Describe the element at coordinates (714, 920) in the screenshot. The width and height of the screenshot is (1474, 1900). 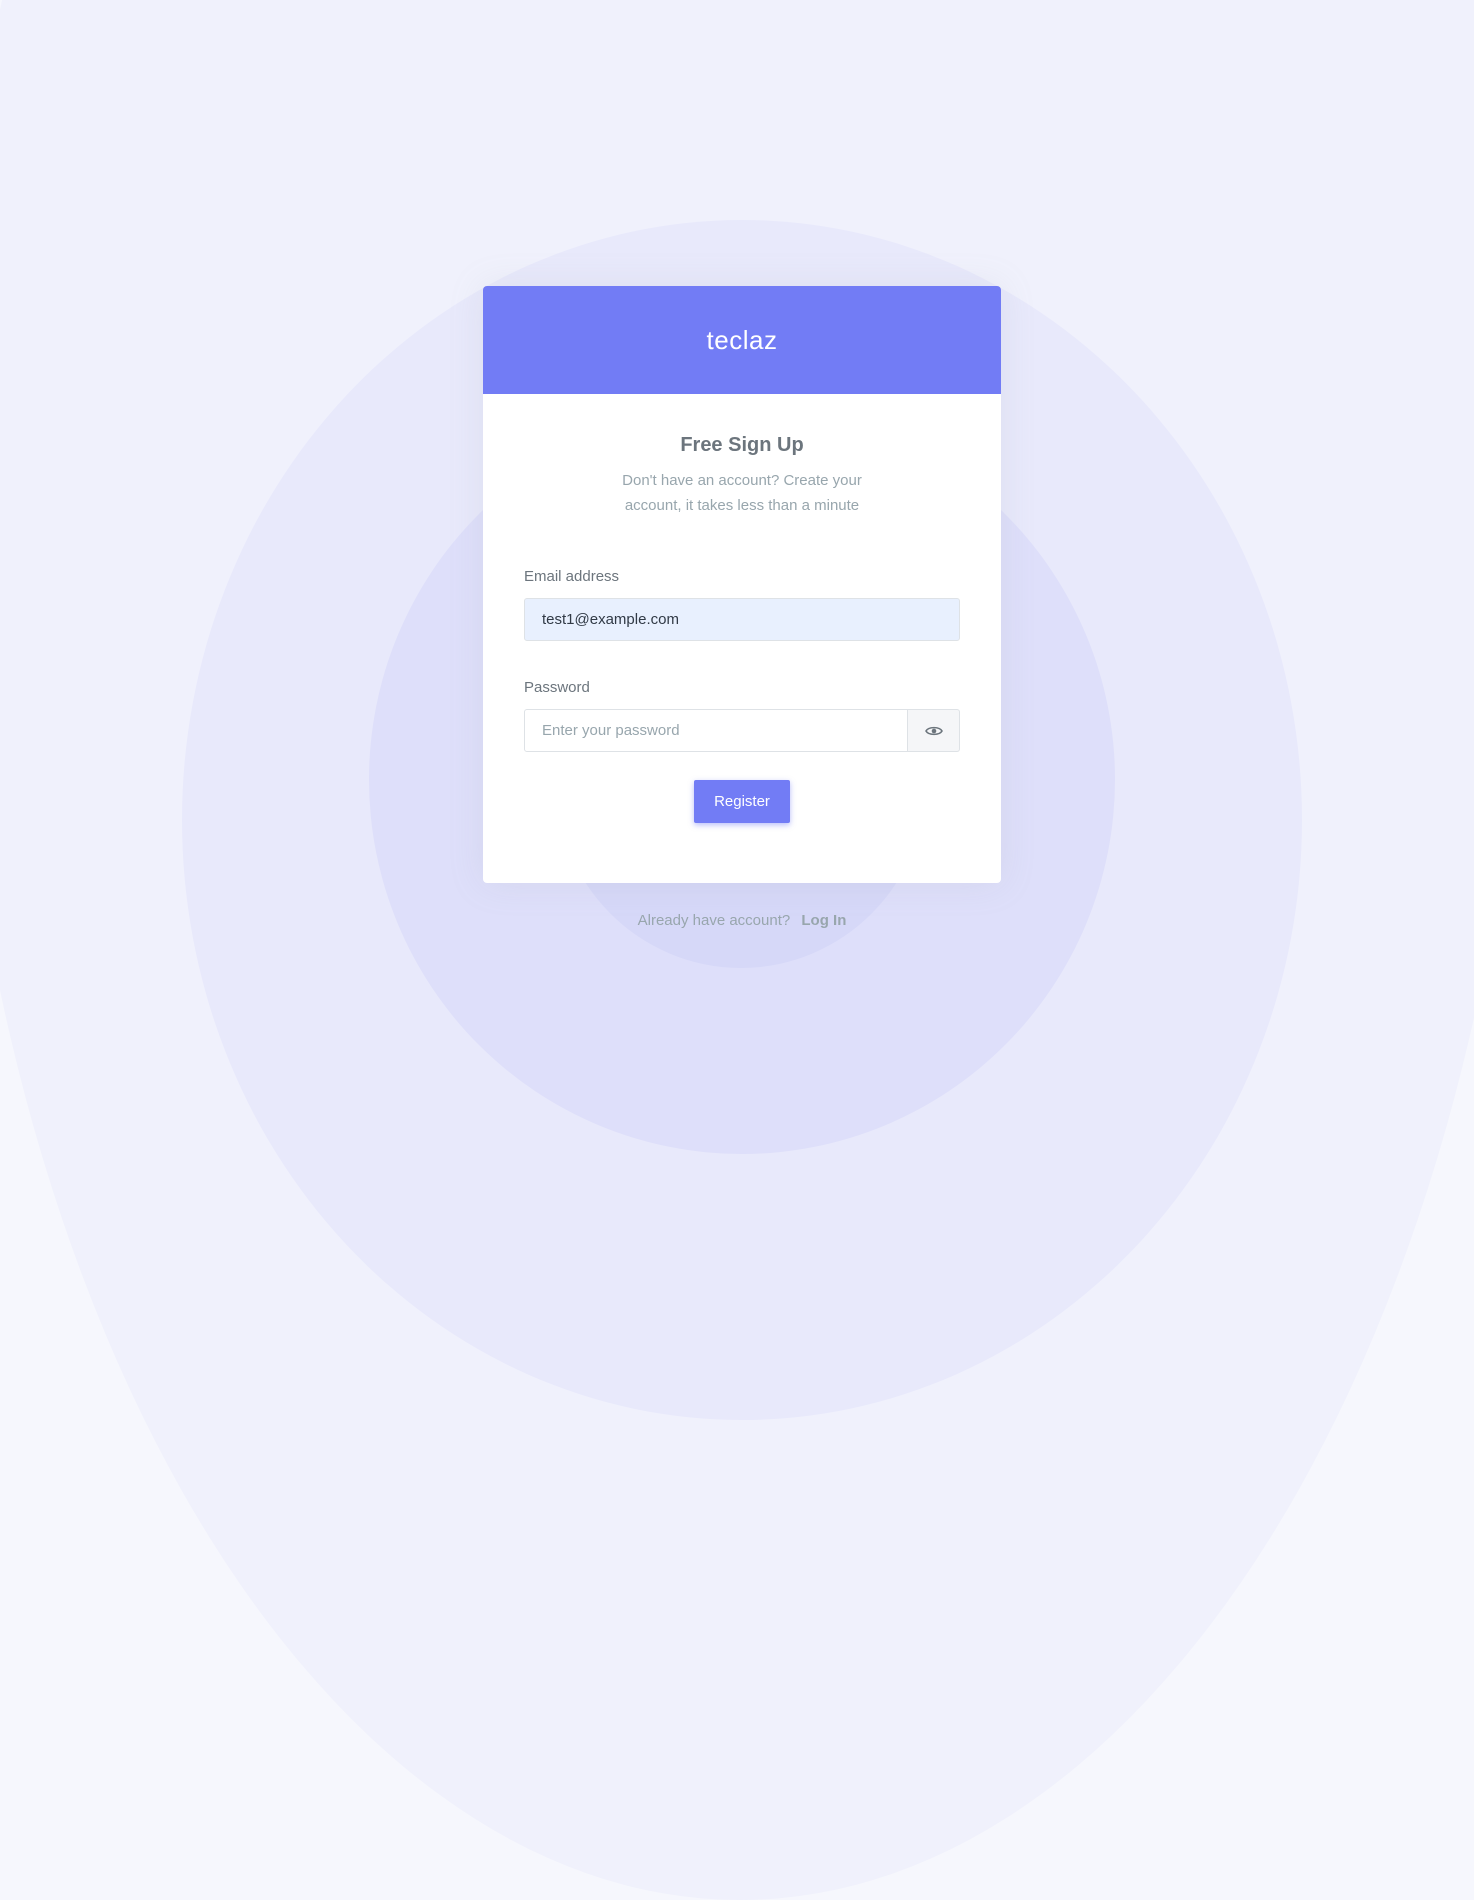
I see `login-prompt-text: Already have account?` at that location.